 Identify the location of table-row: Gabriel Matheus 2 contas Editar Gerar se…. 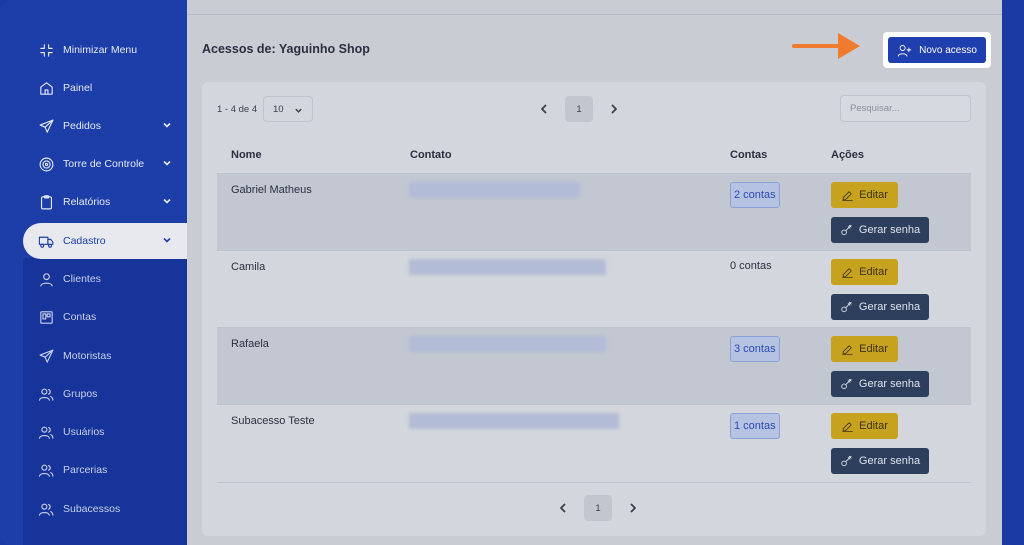
(594, 211).